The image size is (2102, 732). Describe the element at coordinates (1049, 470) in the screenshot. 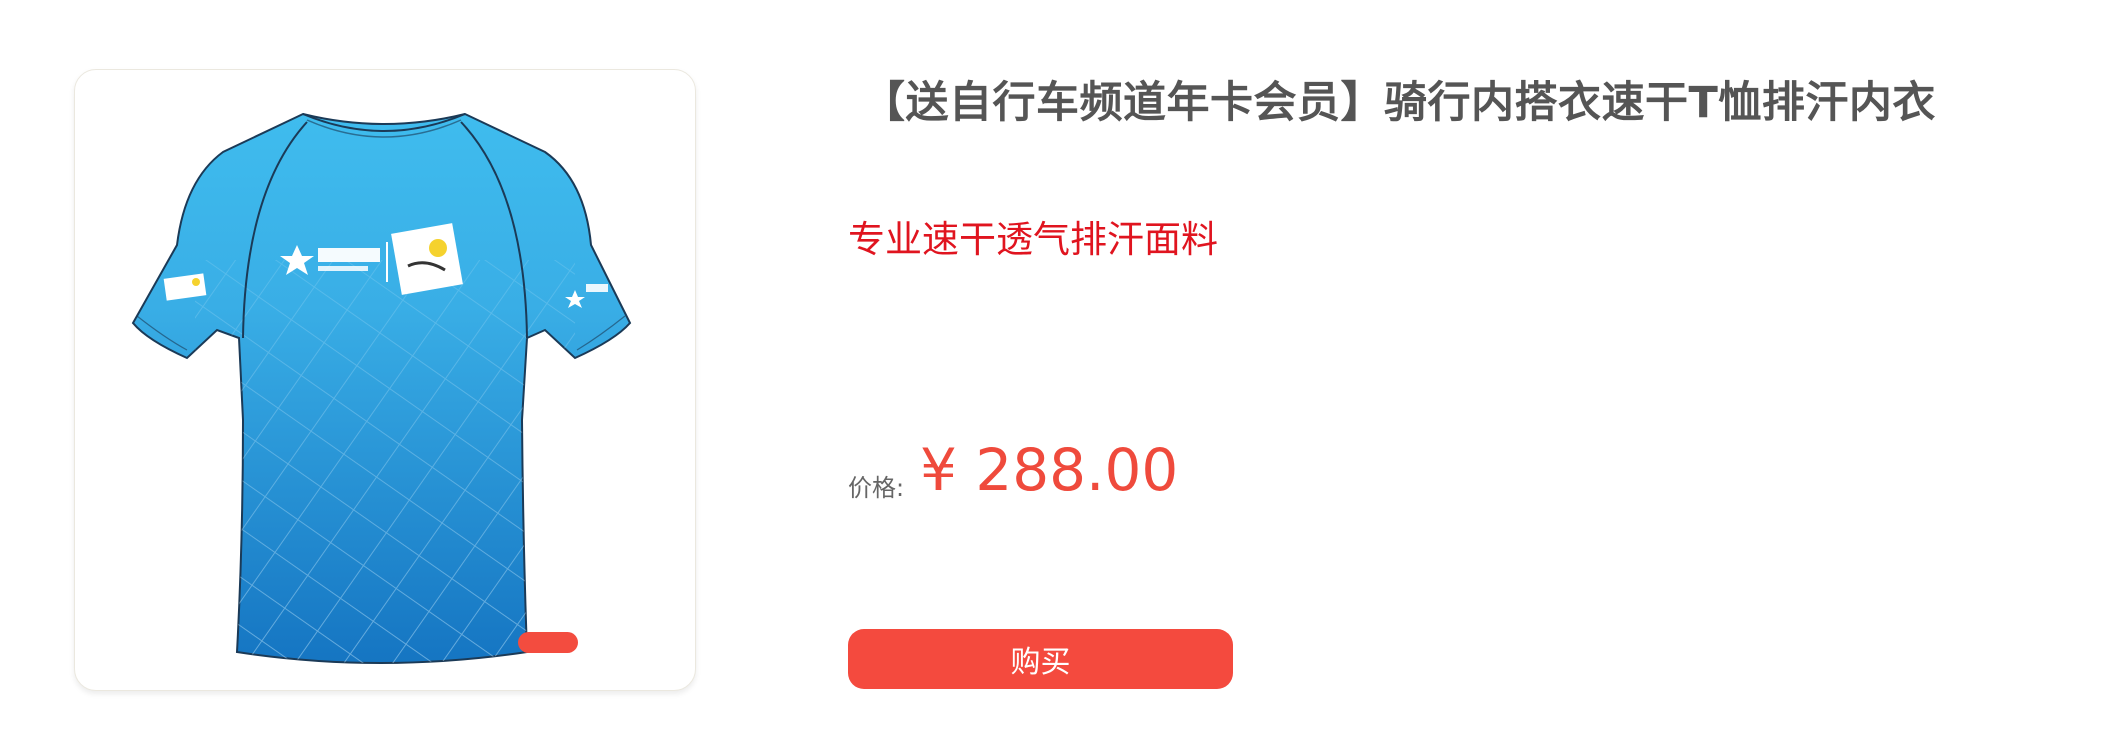

I see `price-value: ¥ 288.00` at that location.